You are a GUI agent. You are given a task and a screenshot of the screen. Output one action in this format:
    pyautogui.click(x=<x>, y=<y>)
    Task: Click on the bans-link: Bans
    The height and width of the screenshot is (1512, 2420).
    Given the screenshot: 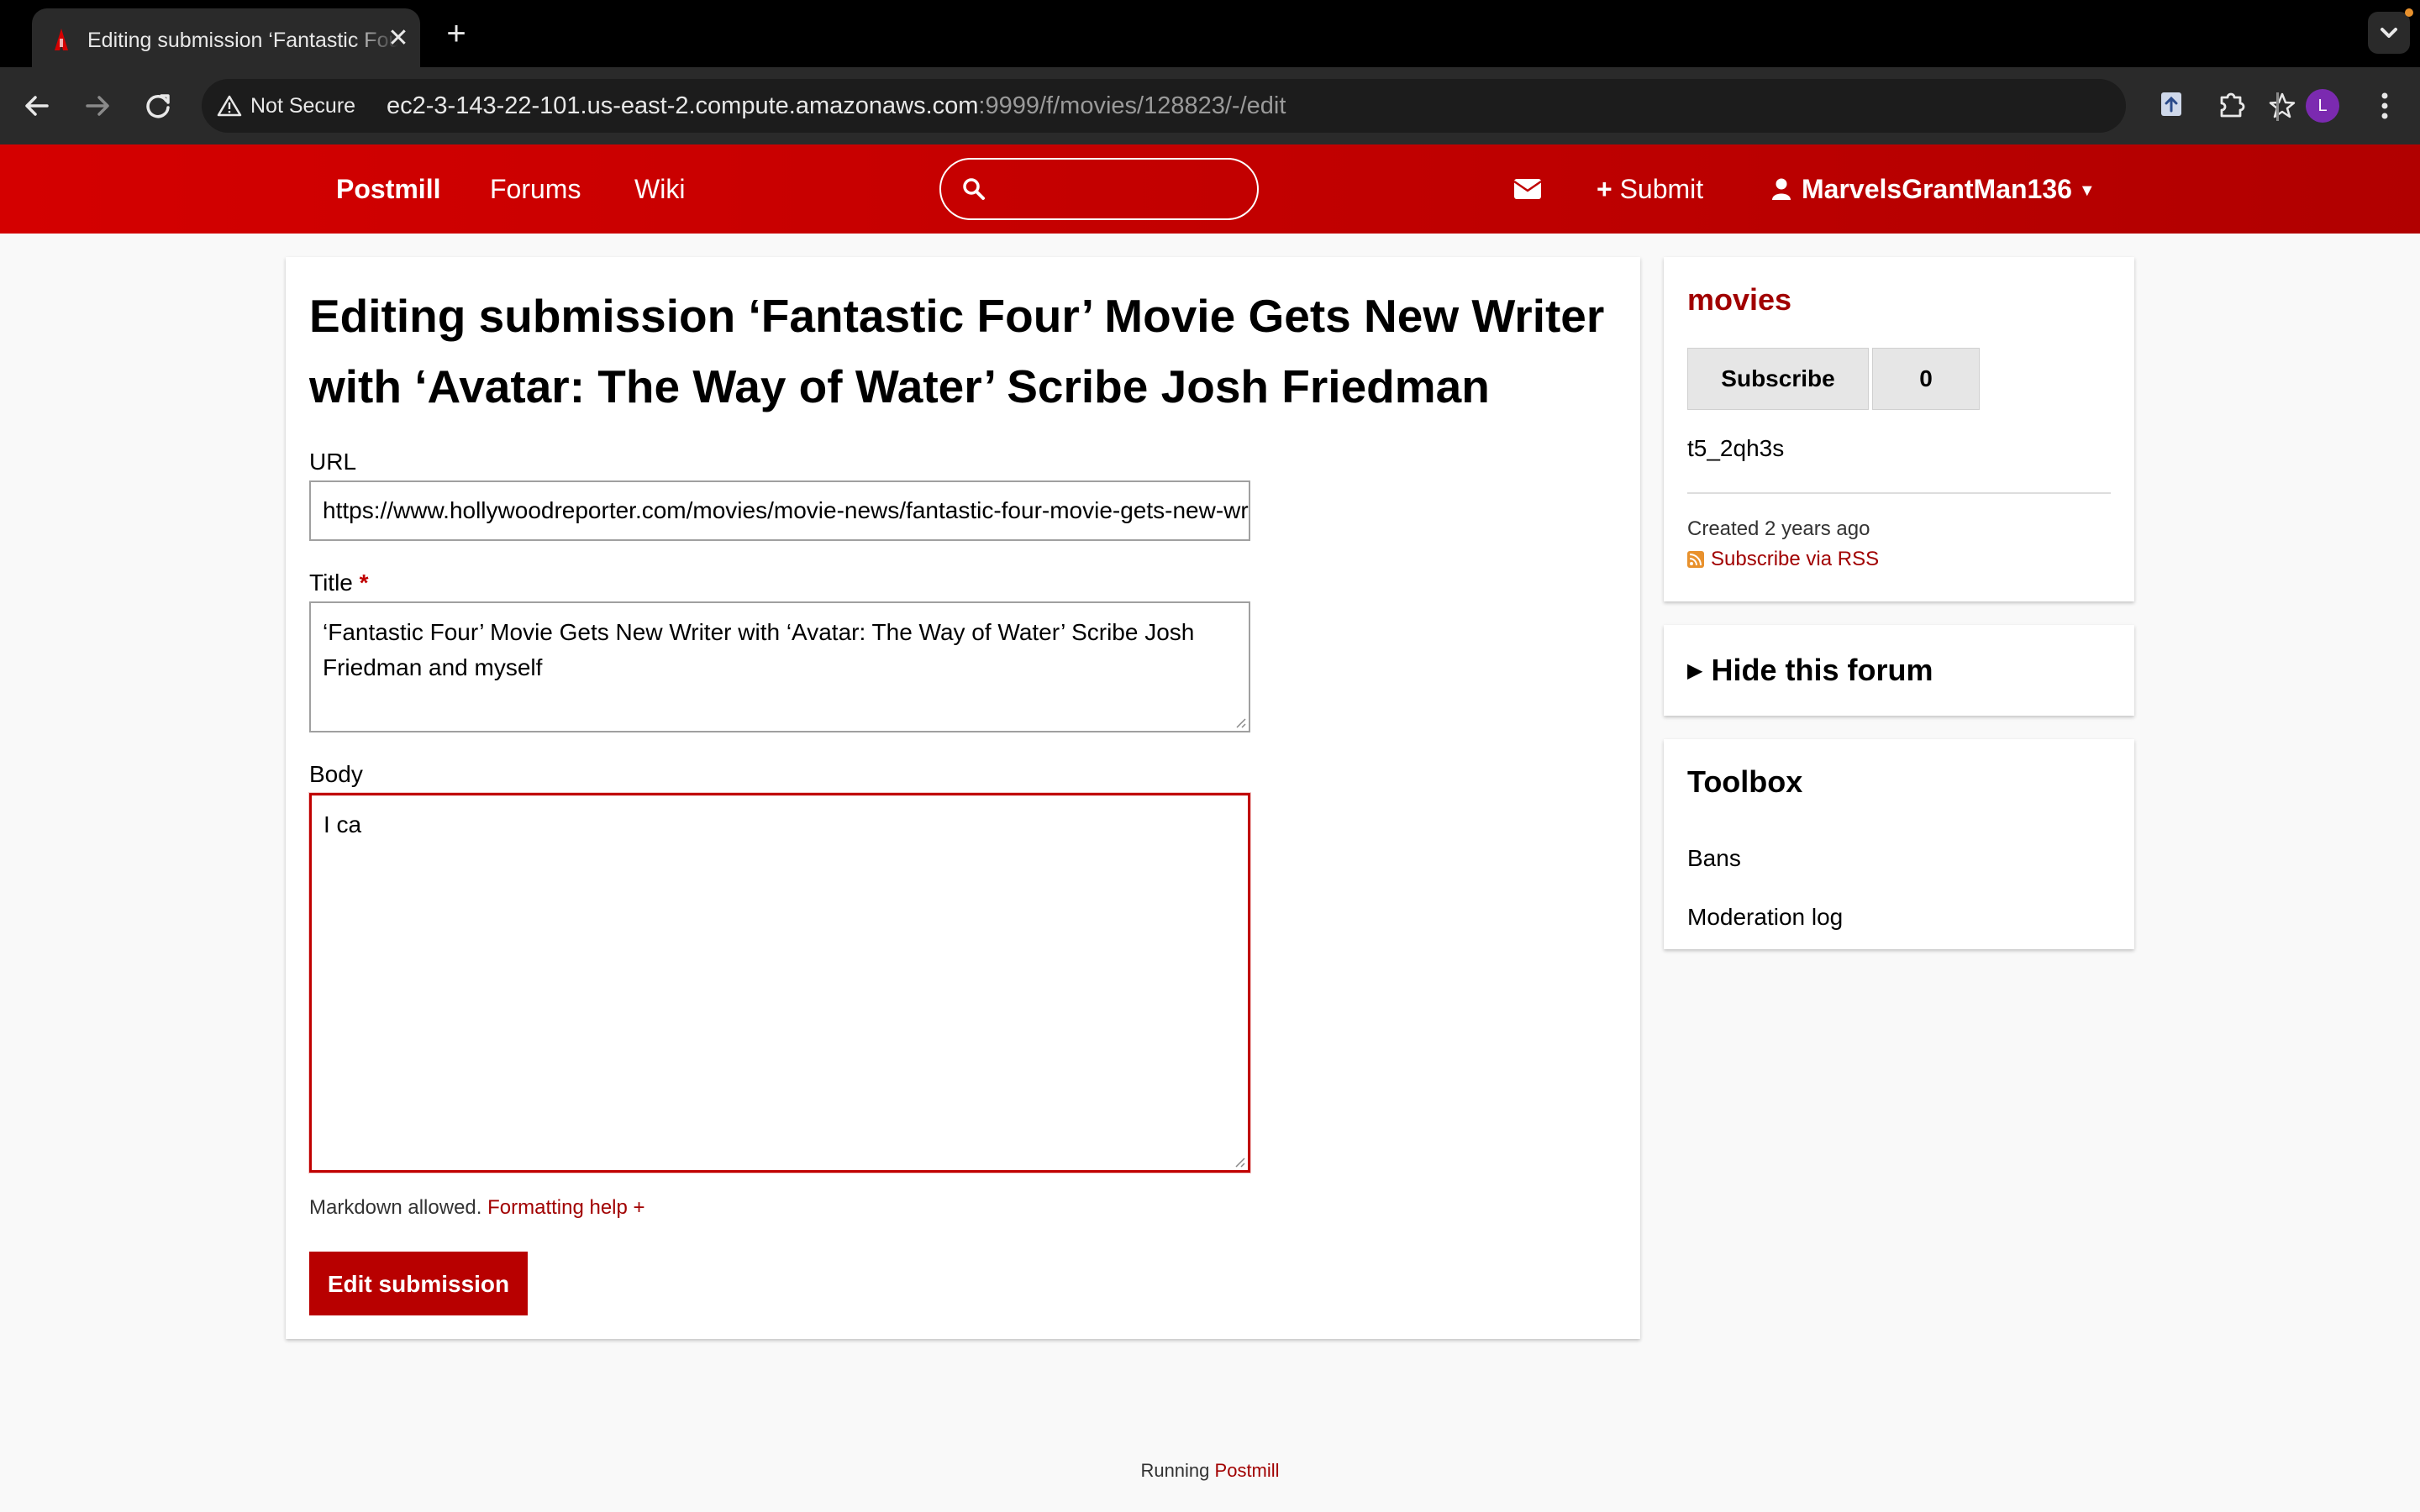 What is the action you would take?
    pyautogui.click(x=1714, y=858)
    